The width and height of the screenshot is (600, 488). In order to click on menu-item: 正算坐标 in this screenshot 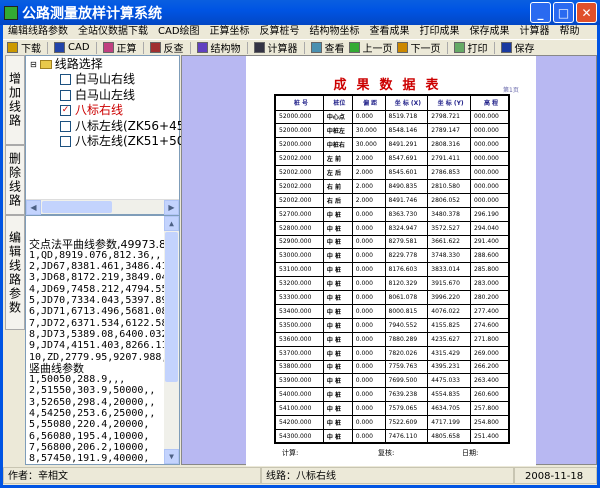, I will do `click(230, 32)`.